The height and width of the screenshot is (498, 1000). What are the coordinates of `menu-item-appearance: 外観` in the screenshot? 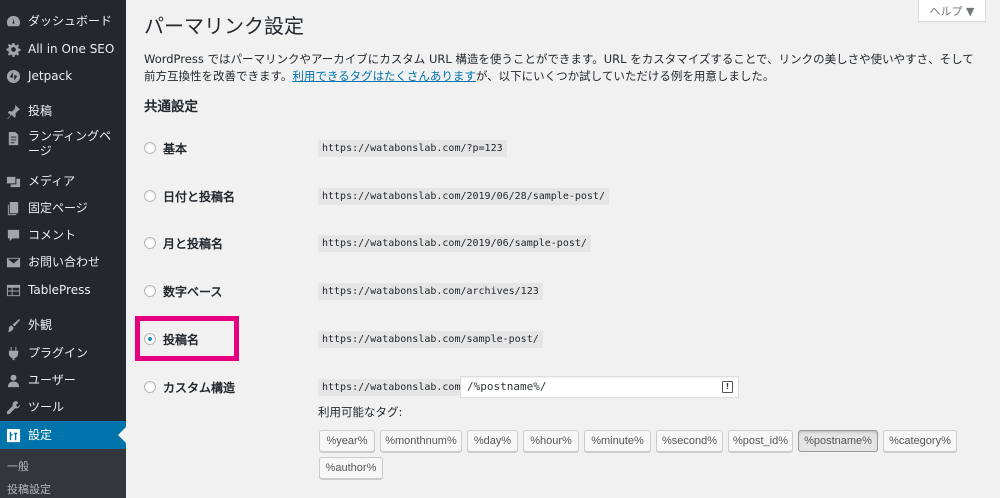 It's located at (63, 325).